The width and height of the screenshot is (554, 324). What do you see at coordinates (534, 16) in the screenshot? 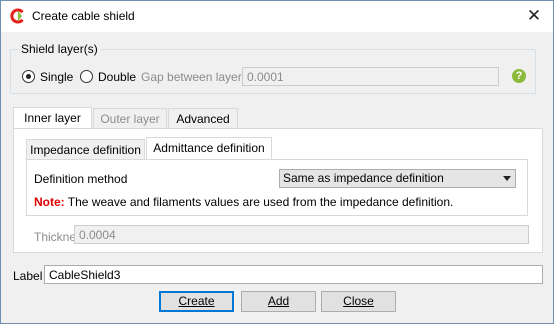
I see `close-icon: ✕` at bounding box center [534, 16].